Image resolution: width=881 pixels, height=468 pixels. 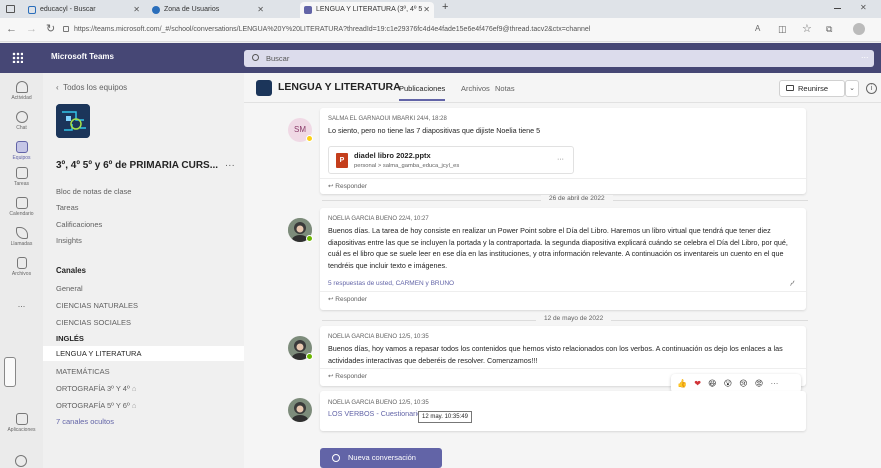 I want to click on new-conversation-button: Nueva conversación, so click(x=381, y=458).